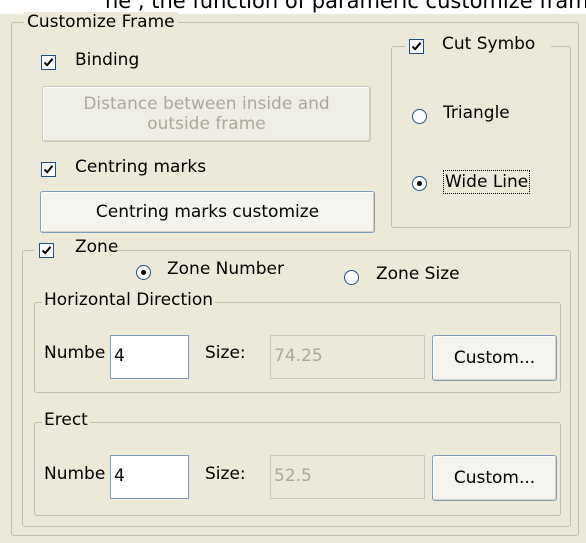  What do you see at coordinates (149, 357) in the screenshot?
I see `horizontal-number-input: 4` at bounding box center [149, 357].